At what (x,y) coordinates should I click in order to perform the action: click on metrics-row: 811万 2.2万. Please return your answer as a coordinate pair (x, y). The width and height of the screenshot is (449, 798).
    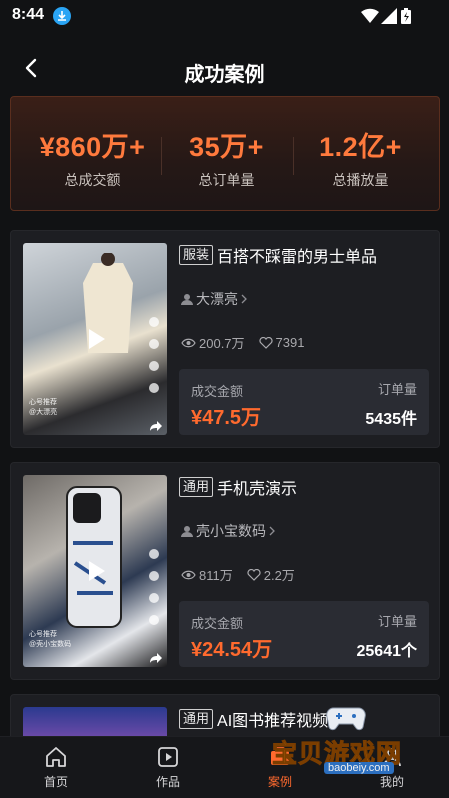
    Looking at the image, I should click on (238, 574).